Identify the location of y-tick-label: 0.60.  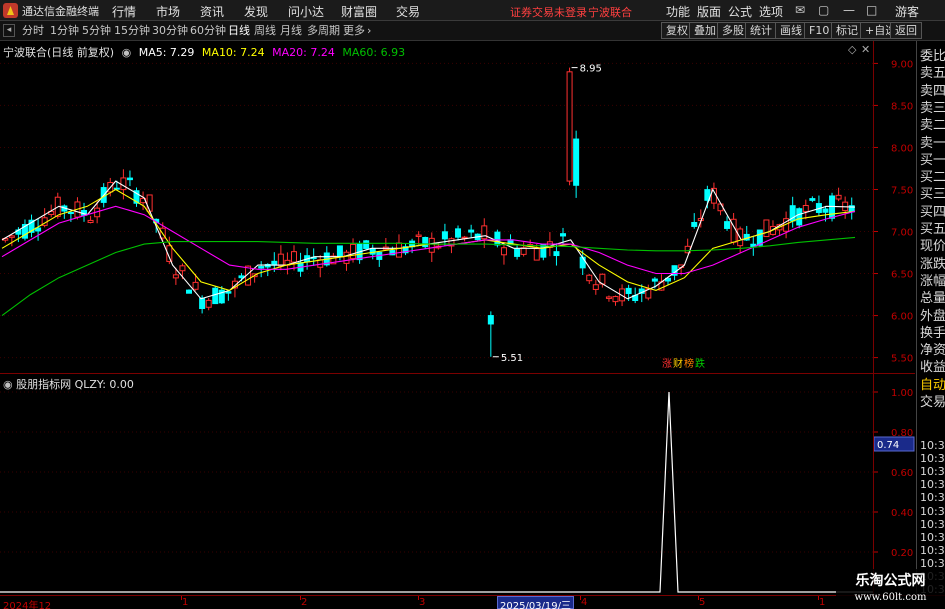
(902, 473).